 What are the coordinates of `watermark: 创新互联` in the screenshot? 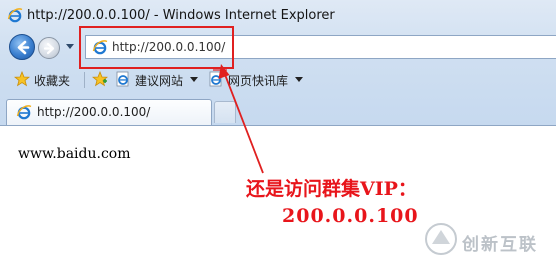 It's located at (486, 239).